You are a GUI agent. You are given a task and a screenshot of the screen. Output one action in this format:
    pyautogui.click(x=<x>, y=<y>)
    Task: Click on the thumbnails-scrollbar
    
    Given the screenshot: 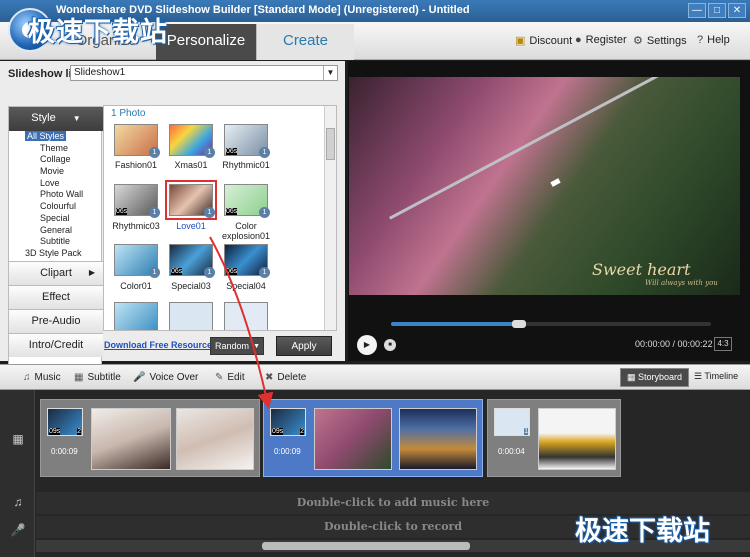 What is the action you would take?
    pyautogui.click(x=330, y=218)
    